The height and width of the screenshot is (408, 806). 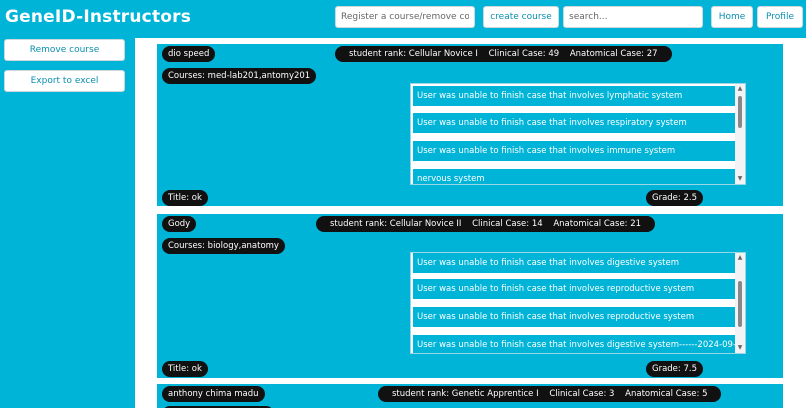 I want to click on student-courses: Courses: med-lab201,antomy201, so click(x=239, y=76).